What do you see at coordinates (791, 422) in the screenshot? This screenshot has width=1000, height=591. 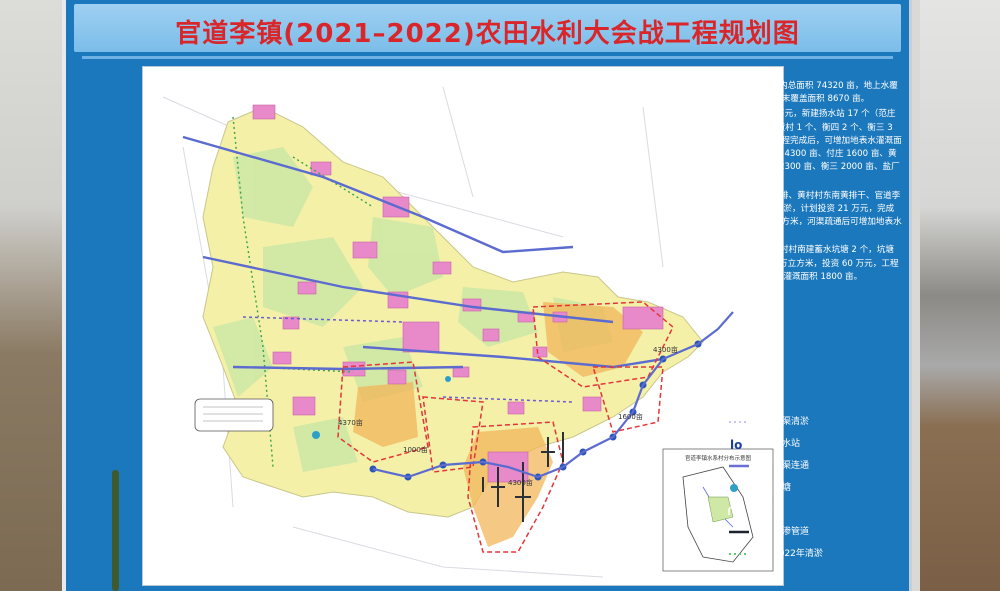 I see `legend-label: 河渠清淤` at bounding box center [791, 422].